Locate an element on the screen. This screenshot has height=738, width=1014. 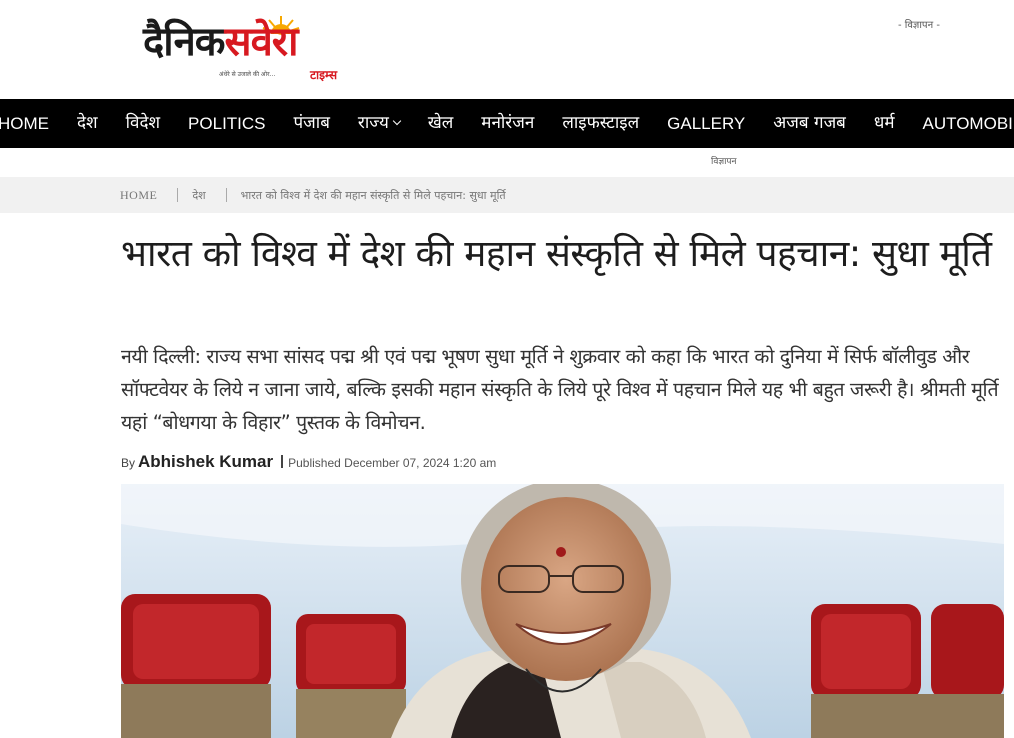
nav-item-punjab: पंजाब is located at coordinates (312, 123).